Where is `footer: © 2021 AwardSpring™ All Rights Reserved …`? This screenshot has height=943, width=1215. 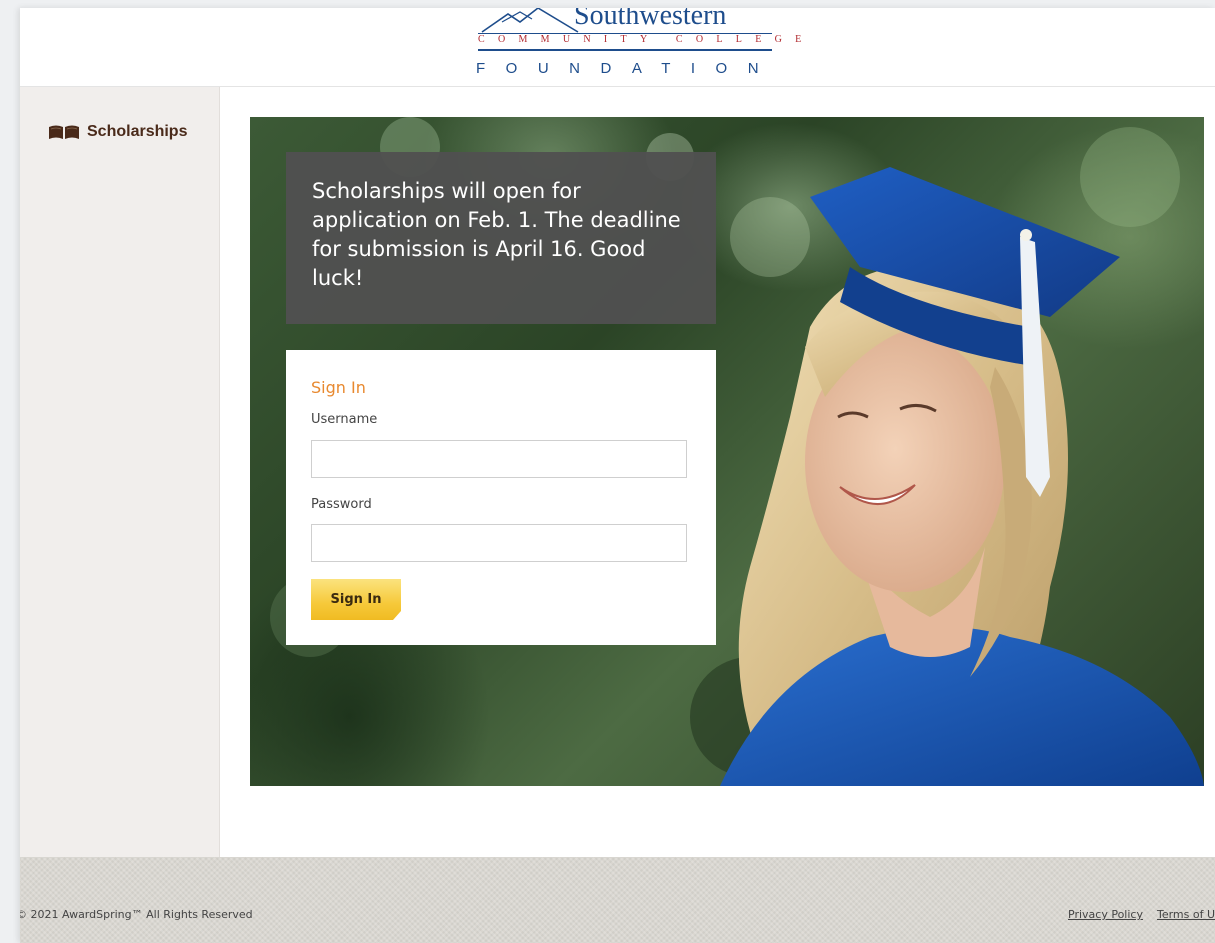 footer: © 2021 AwardSpring™ All Rights Reserved … is located at coordinates (617, 900).